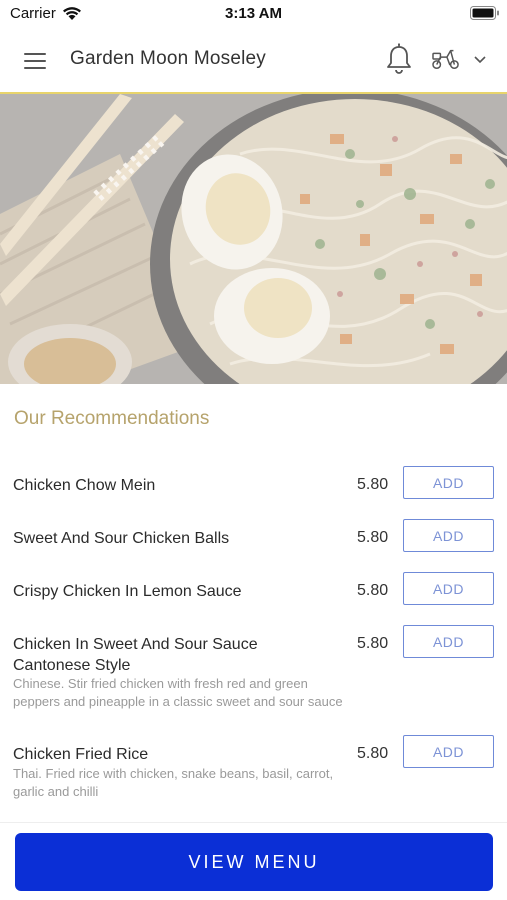  I want to click on bell-icon, so click(399, 59).